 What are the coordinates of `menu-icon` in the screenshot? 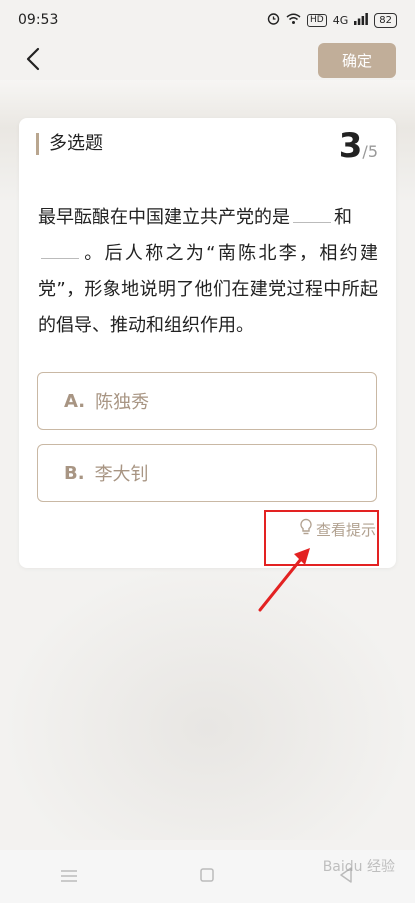 It's located at (69, 876).